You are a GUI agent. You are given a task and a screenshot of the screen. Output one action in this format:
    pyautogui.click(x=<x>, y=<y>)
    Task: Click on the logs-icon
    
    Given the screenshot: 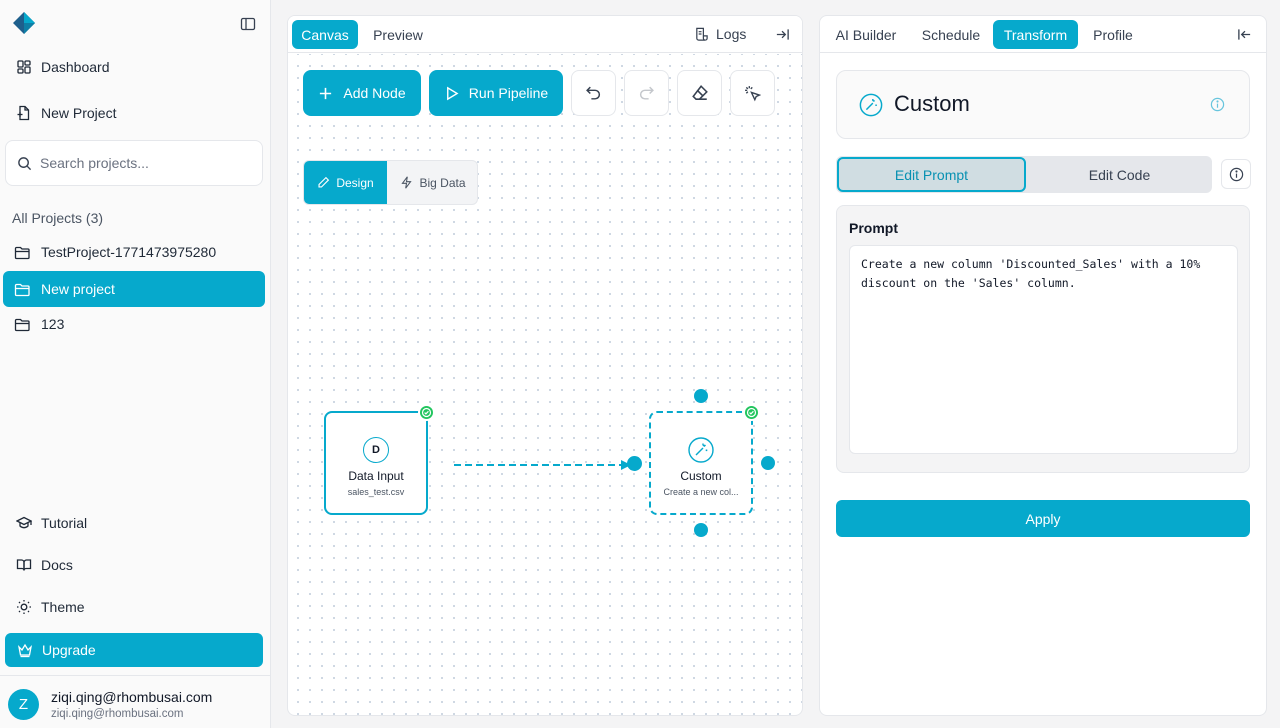 What is the action you would take?
    pyautogui.click(x=701, y=34)
    